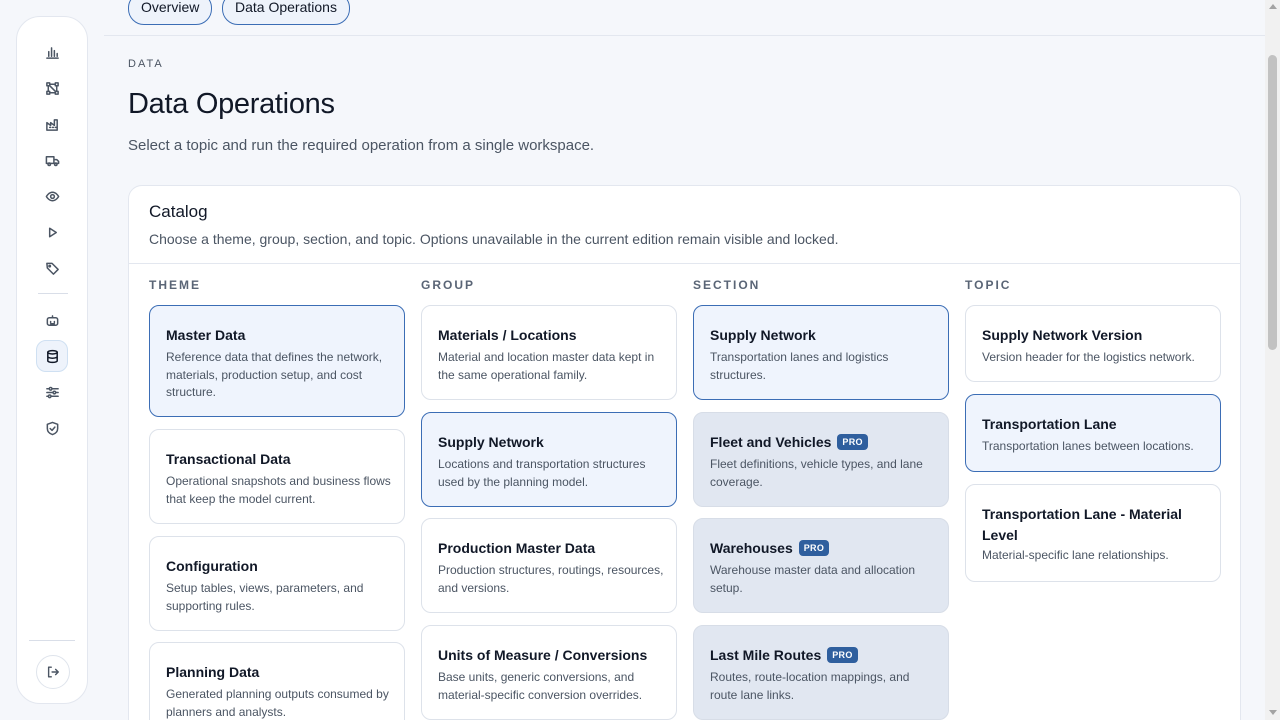  Describe the element at coordinates (170, 7) in the screenshot. I see `tab-label: Overview` at that location.